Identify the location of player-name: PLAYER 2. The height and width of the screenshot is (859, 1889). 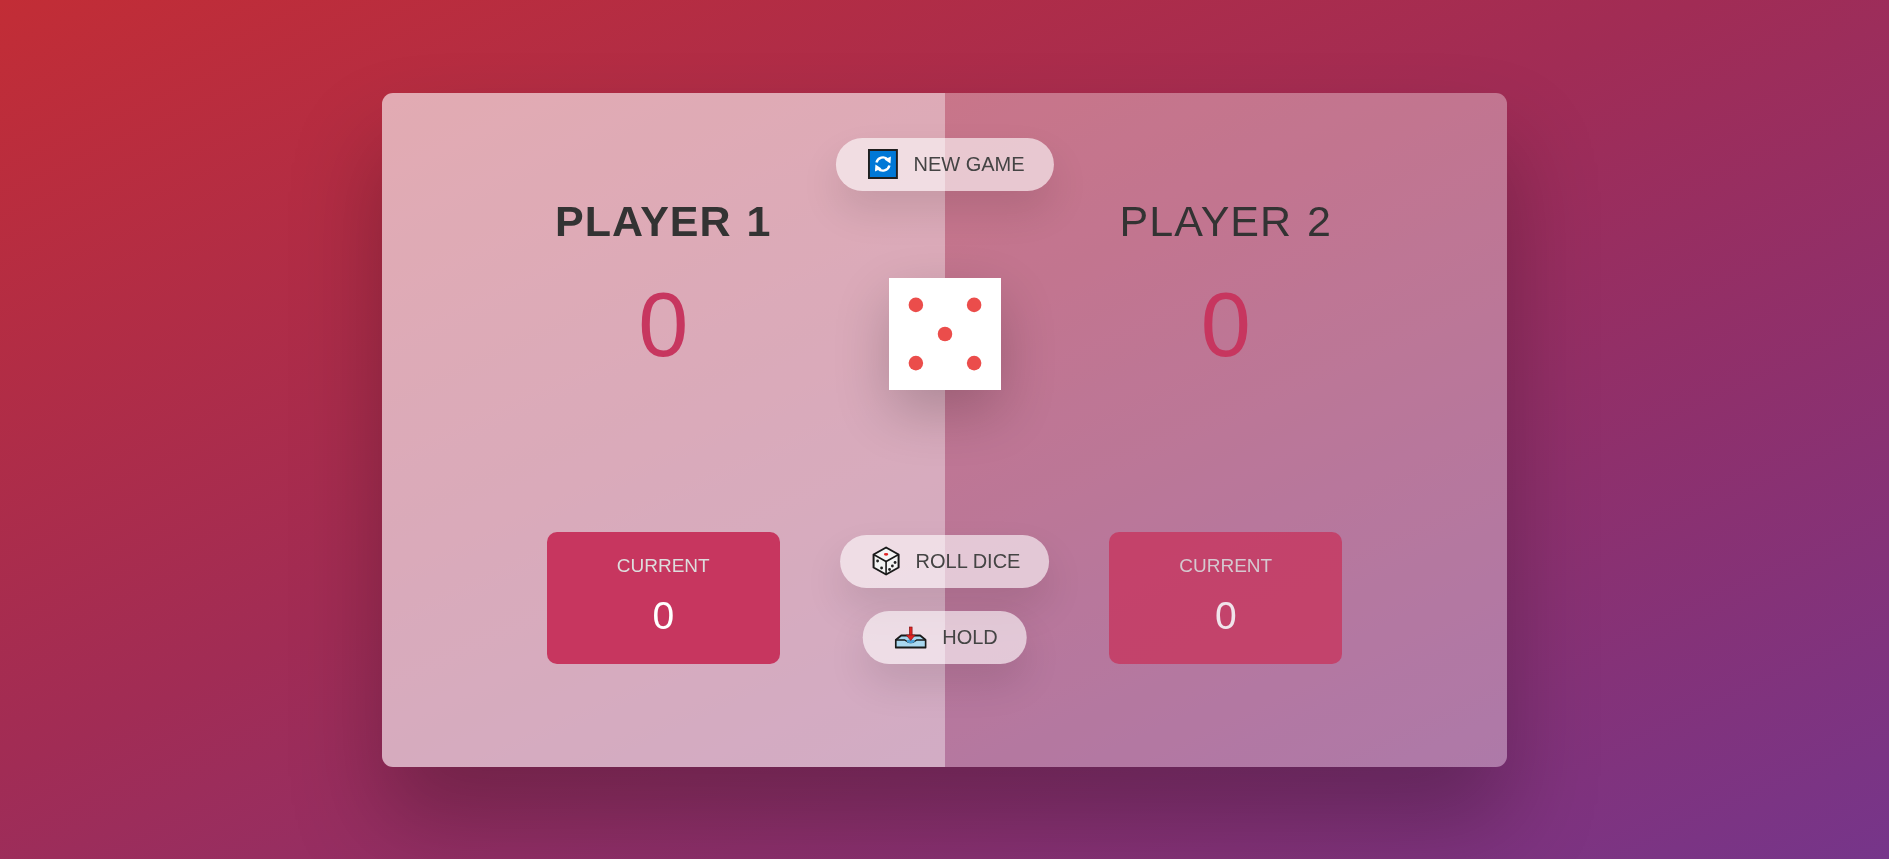
(1225, 221).